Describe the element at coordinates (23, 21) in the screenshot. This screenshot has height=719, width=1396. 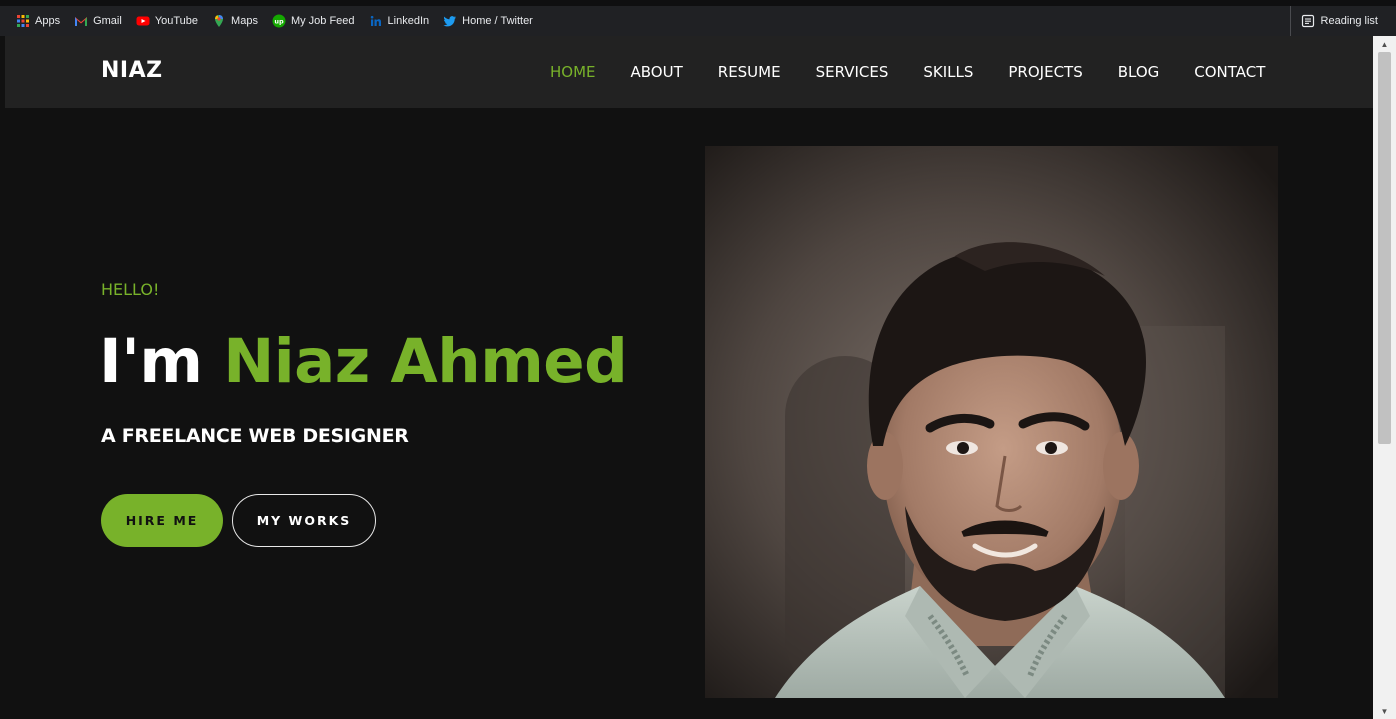
I see `apps-grid-icon` at that location.